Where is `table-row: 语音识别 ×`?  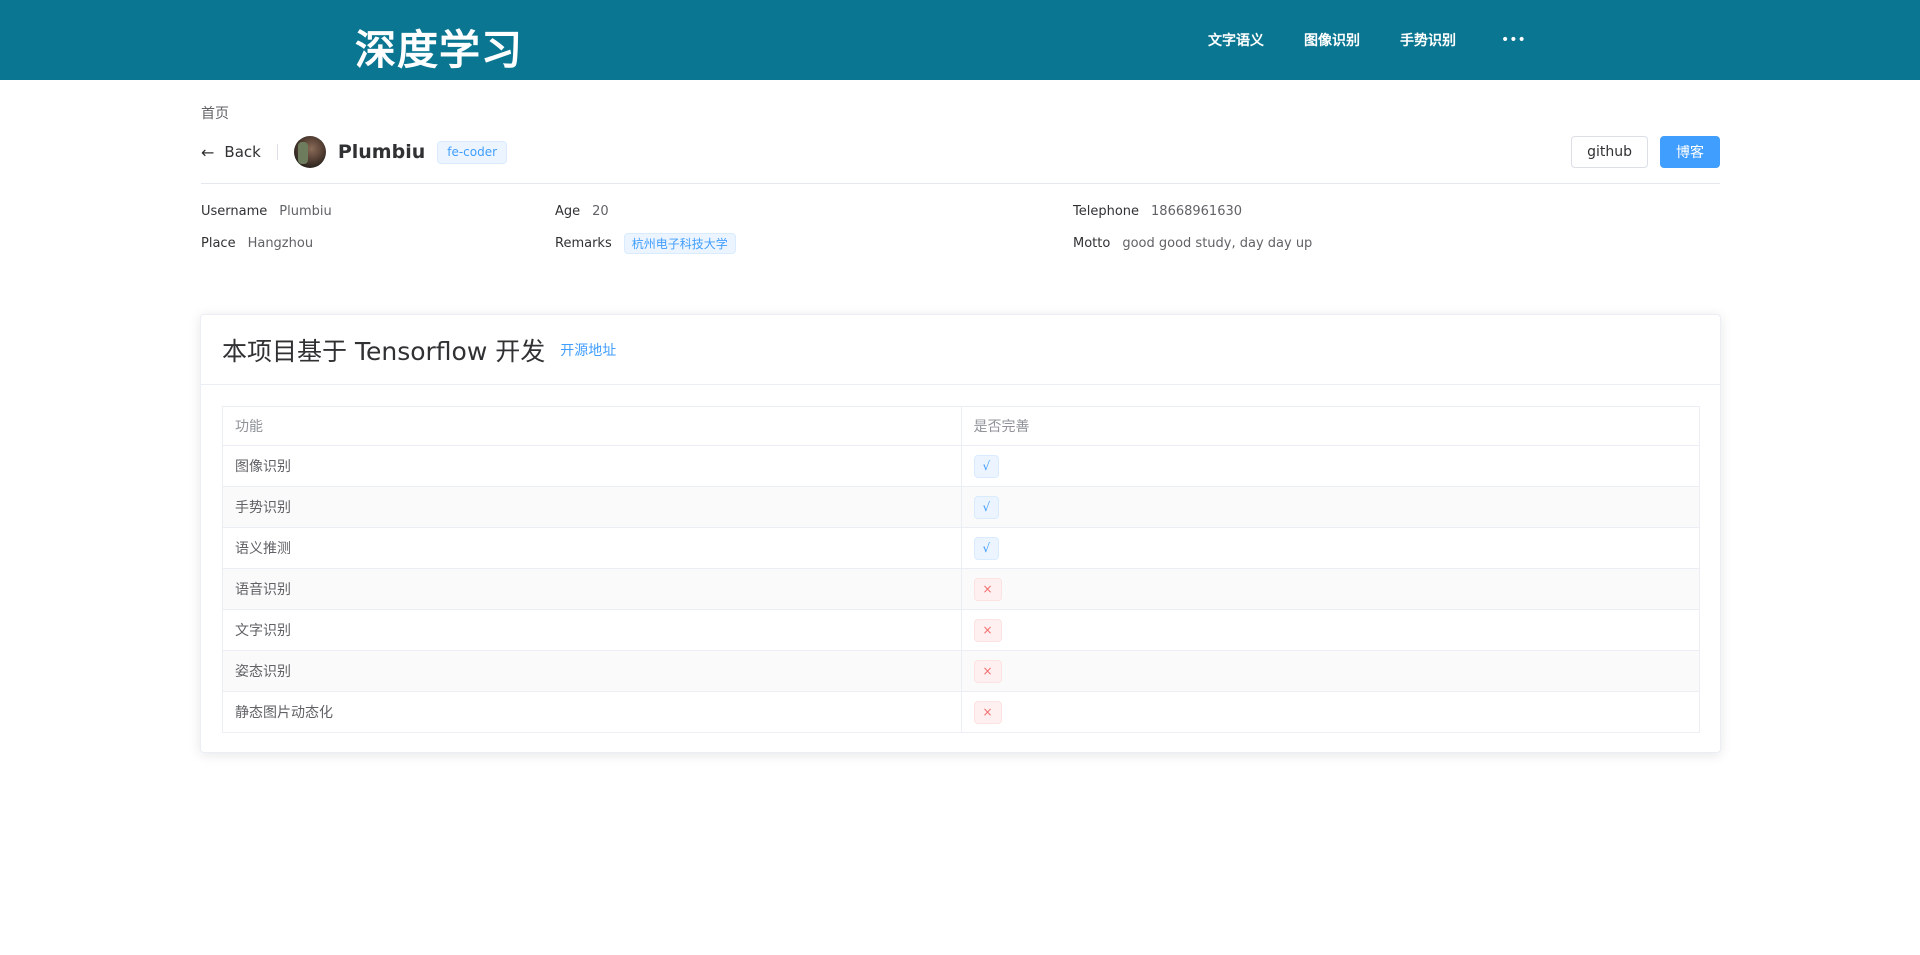
table-row: 语音识别 × is located at coordinates (961, 589).